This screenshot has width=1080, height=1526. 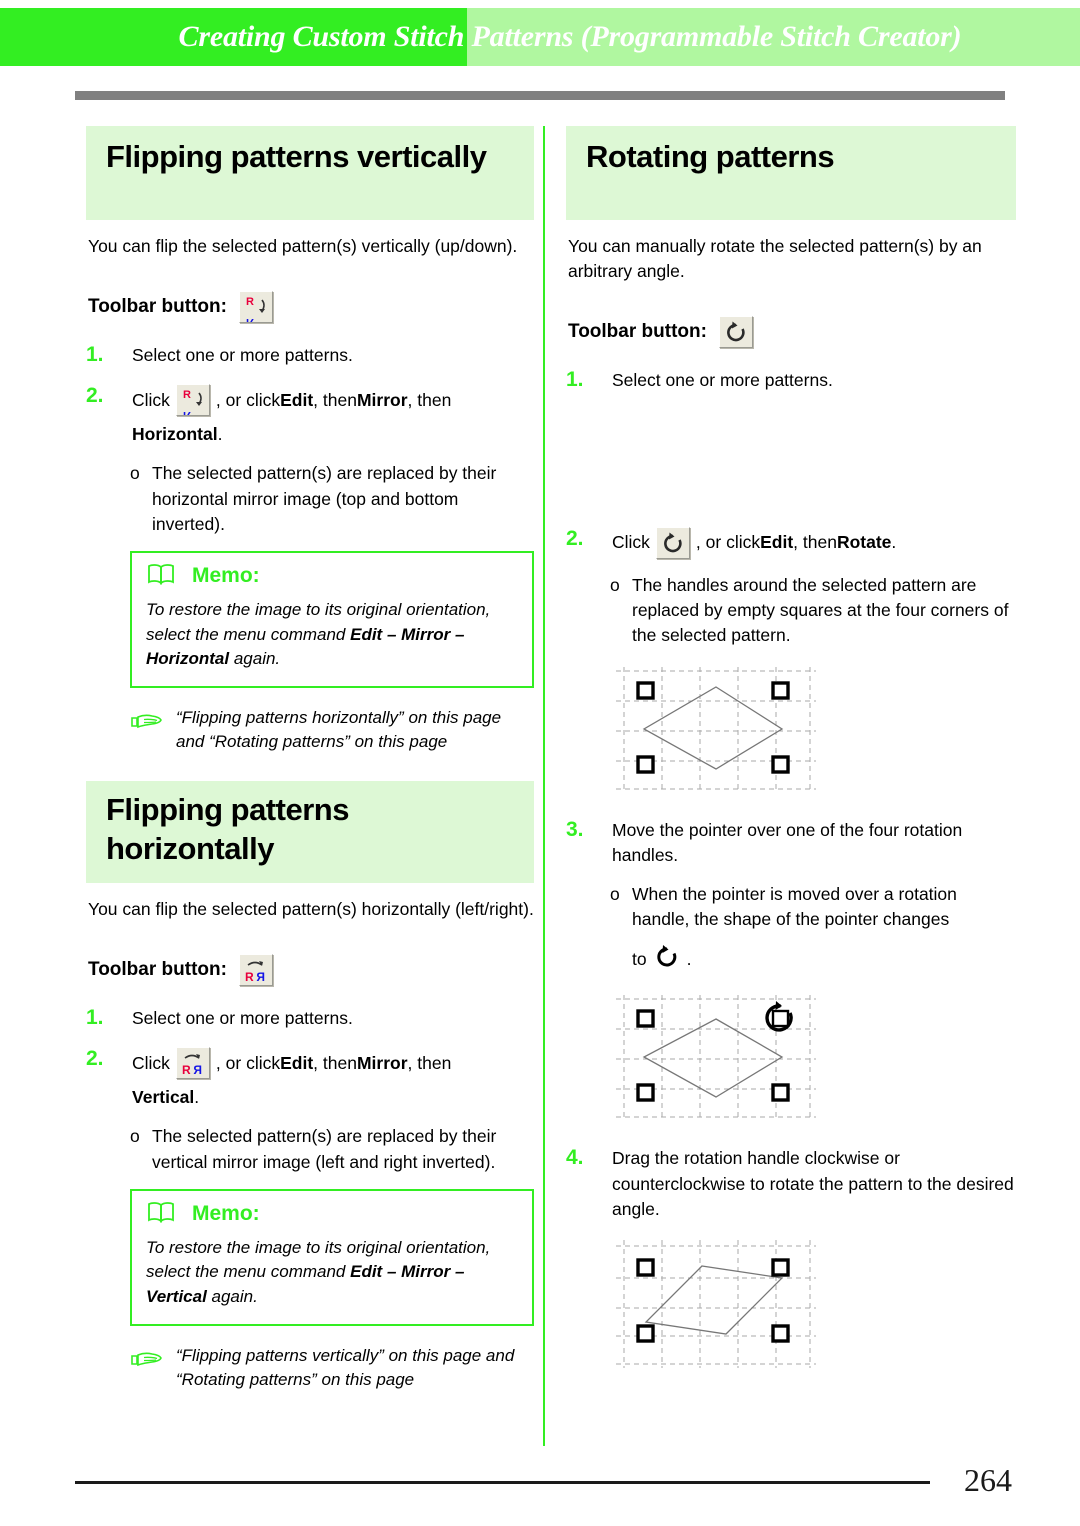 I want to click on section-heading-block: Flipping patterns vertically, so click(x=310, y=173).